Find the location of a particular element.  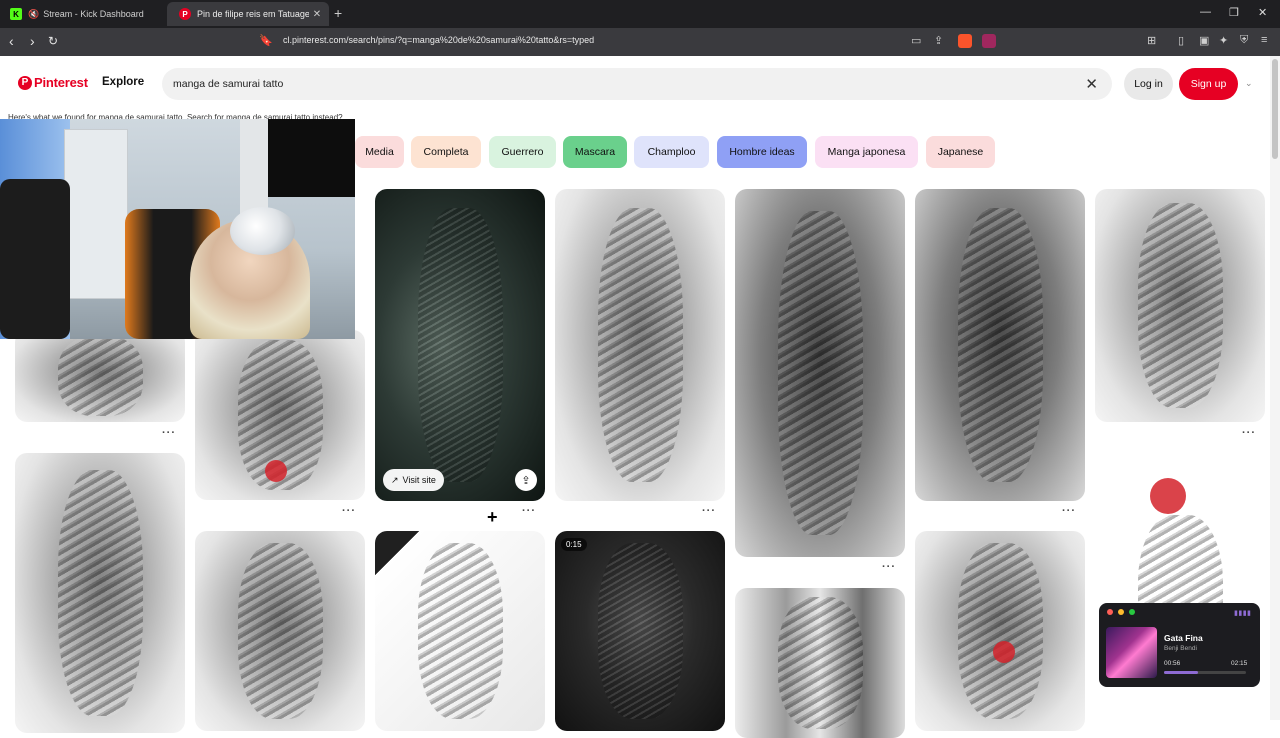

tab-kick-dashboard: K 🔇 Stream - Kick Dashboard is located at coordinates (86, 14).